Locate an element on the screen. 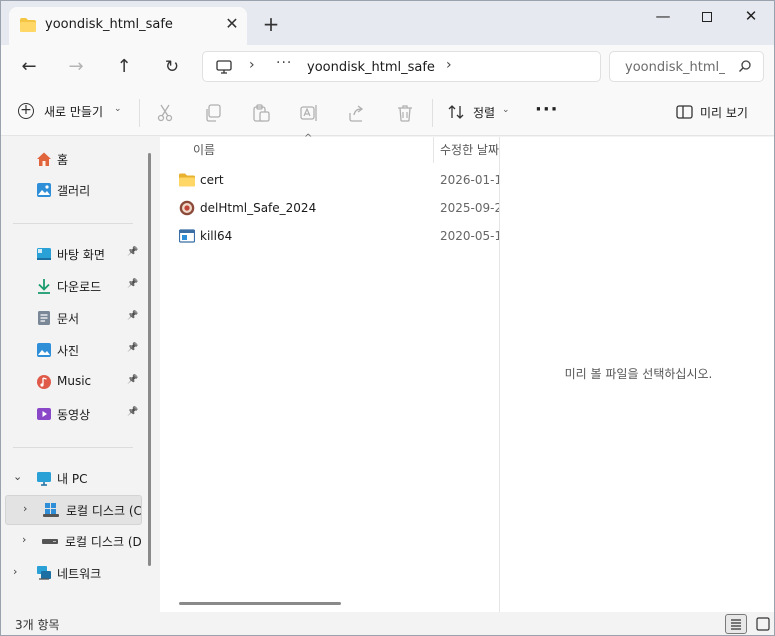  column-divider is located at coordinates (433, 150).